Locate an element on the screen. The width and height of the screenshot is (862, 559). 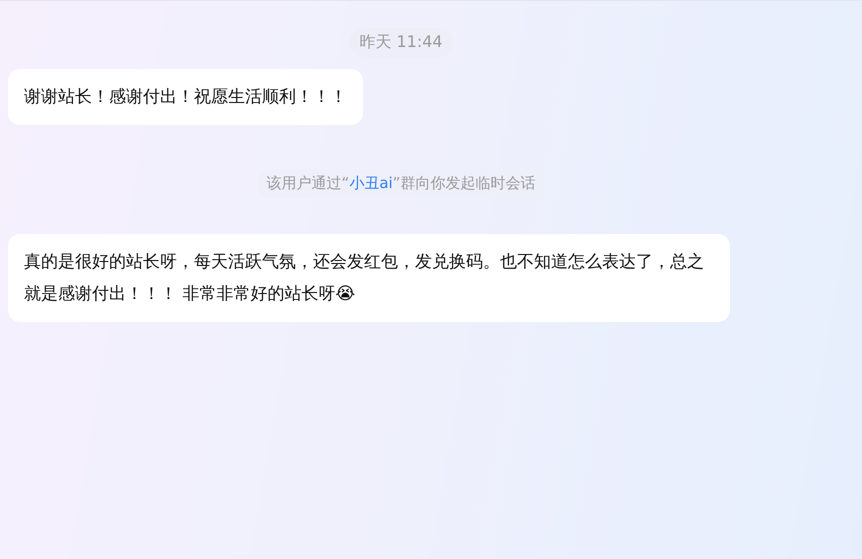
group-link: 小丑ai is located at coordinates (371, 183).